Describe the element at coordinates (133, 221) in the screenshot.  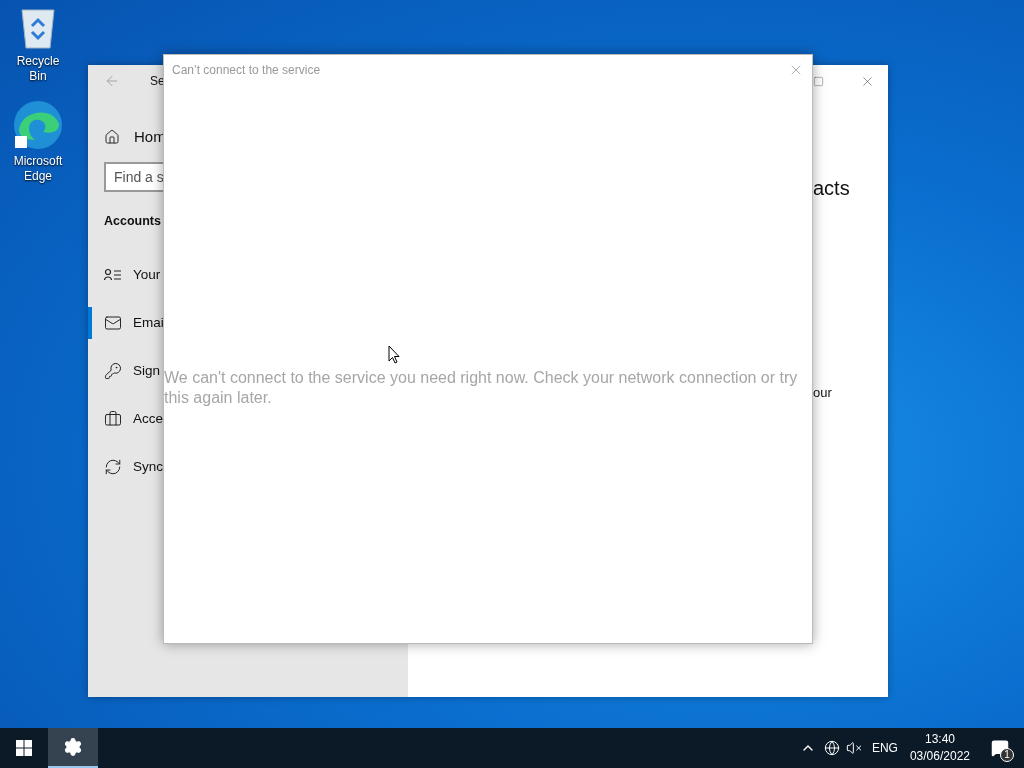
I see `section-heading: Accounts` at that location.